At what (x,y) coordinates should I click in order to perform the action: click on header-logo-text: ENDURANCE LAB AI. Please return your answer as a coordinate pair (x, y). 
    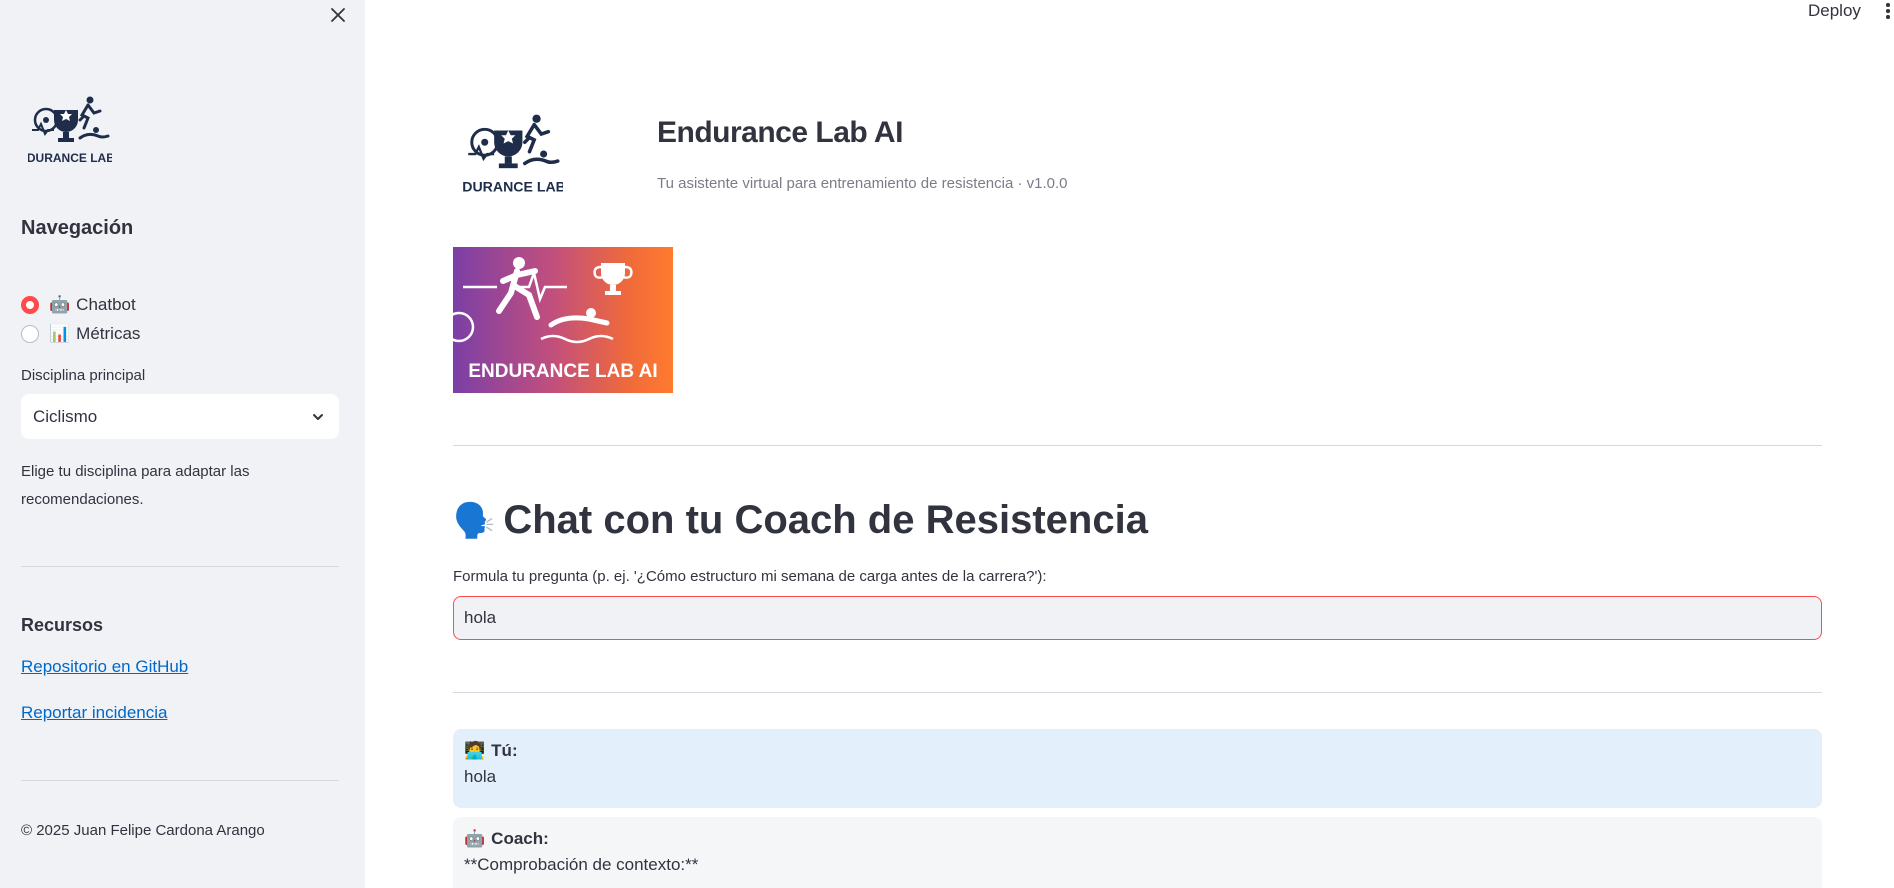
    Looking at the image, I should click on (513, 187).